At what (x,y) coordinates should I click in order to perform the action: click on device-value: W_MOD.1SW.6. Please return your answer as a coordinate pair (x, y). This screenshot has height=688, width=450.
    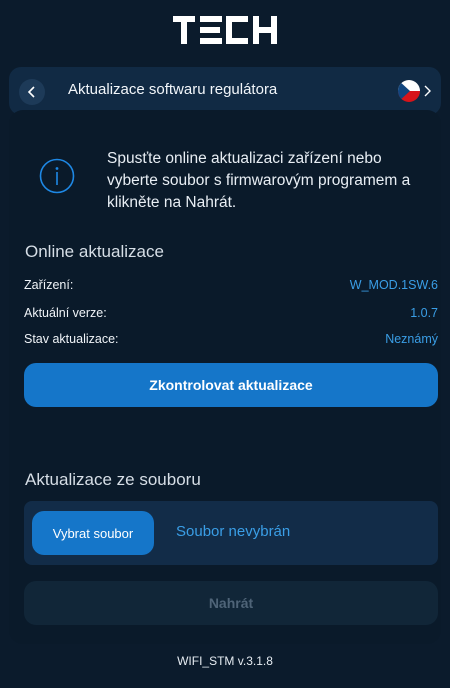
    Looking at the image, I should click on (393, 285).